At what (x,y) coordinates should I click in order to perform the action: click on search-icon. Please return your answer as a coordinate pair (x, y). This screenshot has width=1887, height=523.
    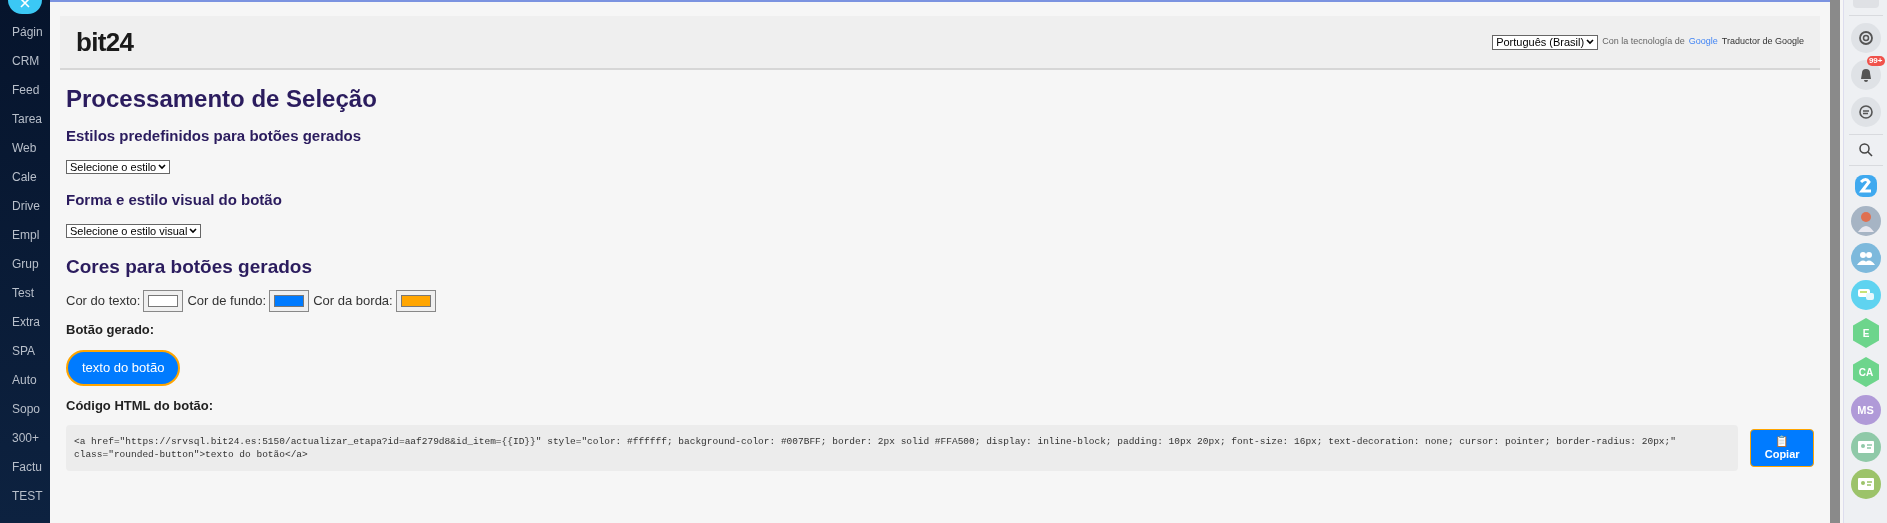
    Looking at the image, I should click on (1865, 150).